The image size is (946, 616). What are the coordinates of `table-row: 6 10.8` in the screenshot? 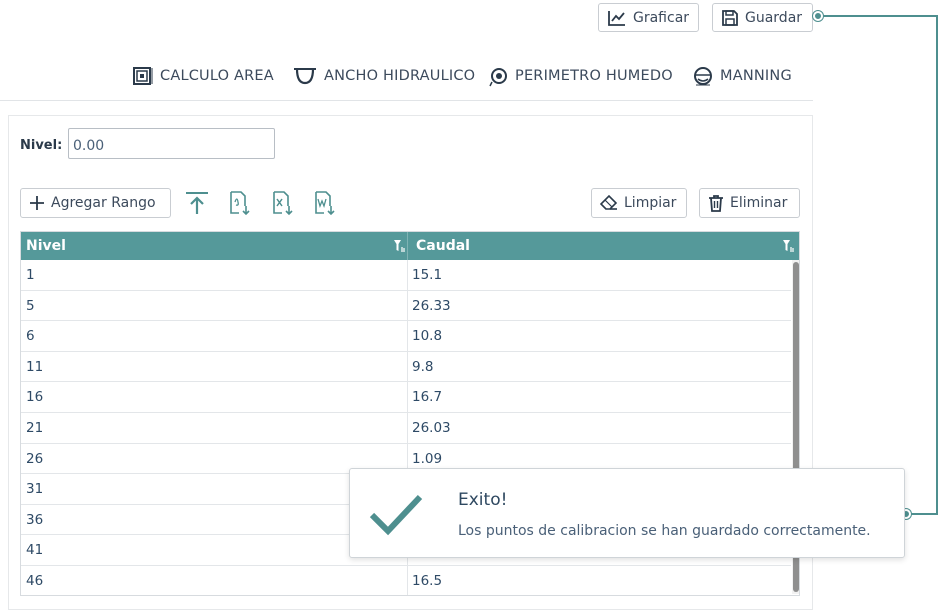 It's located at (406, 336).